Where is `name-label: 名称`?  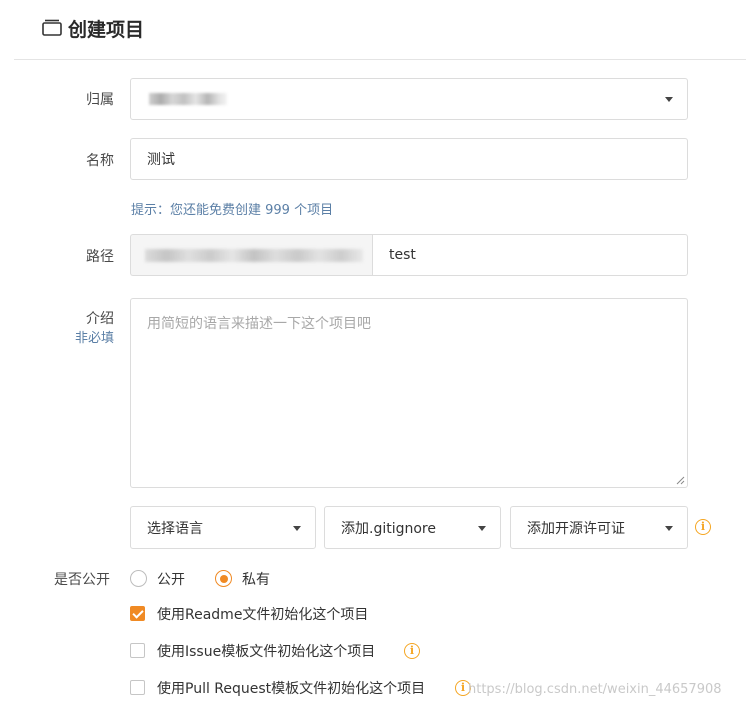
name-label: 名称 is located at coordinates (100, 161).